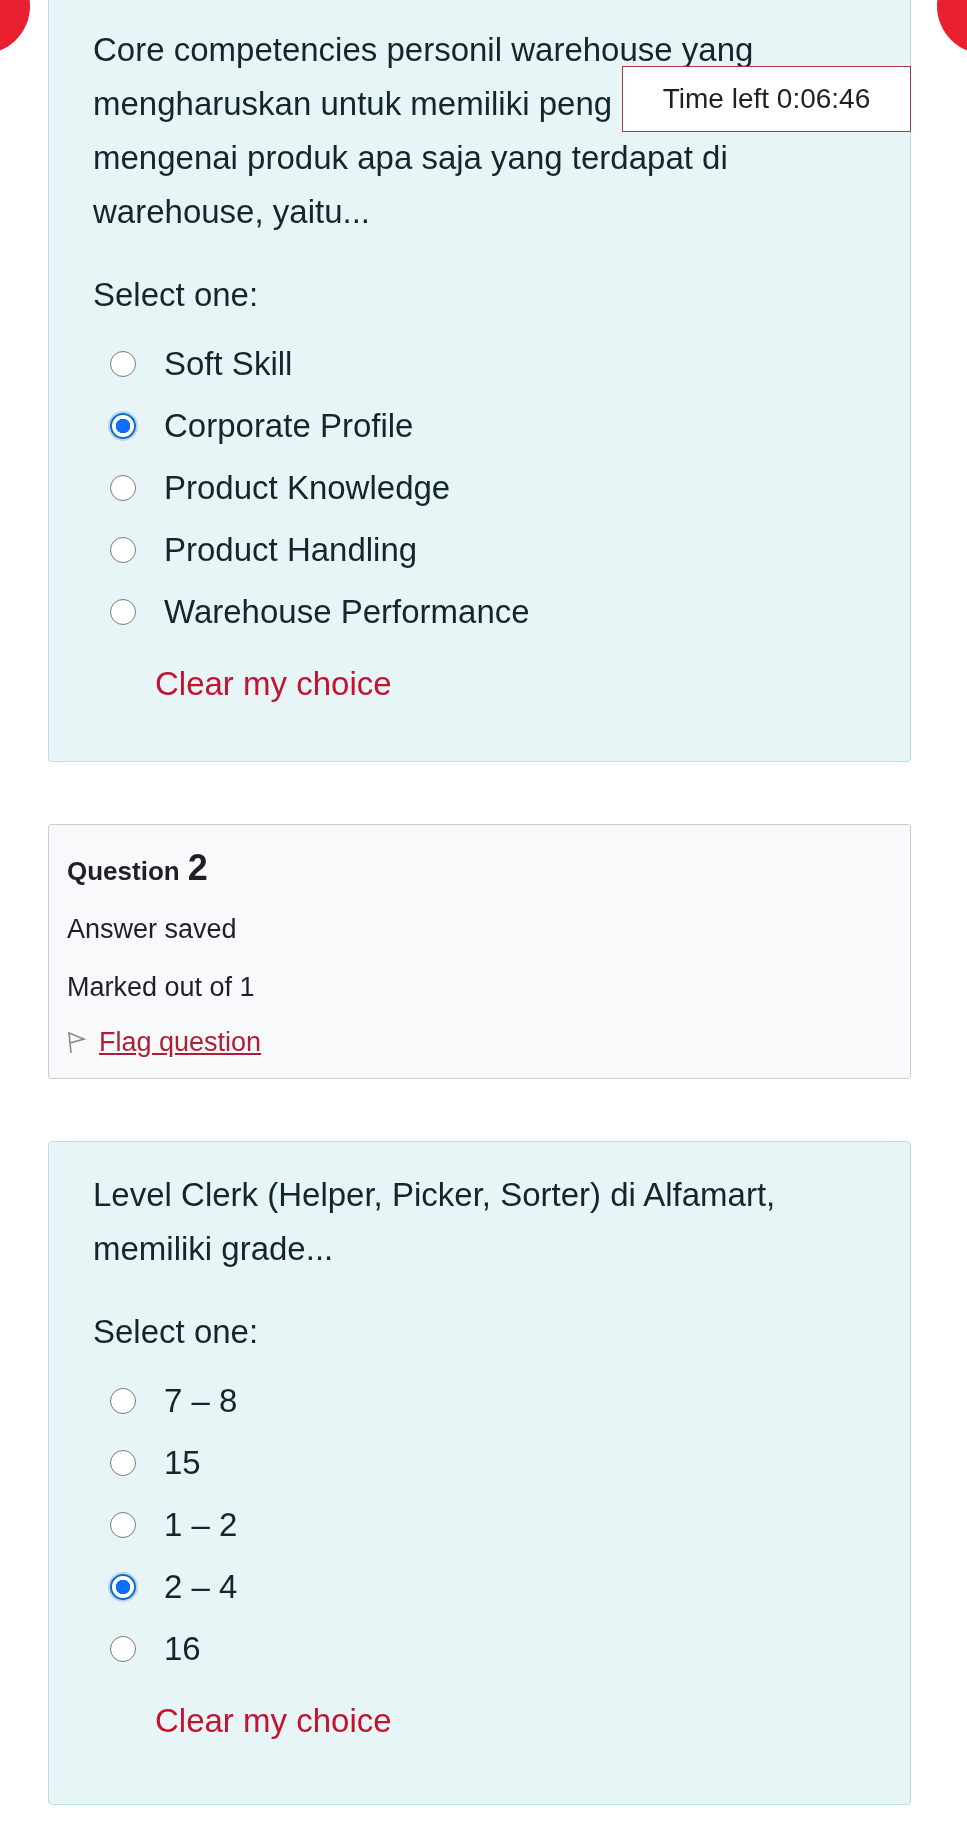 The width and height of the screenshot is (967, 1834). I want to click on flag-question-link: Flag question, so click(180, 1042).